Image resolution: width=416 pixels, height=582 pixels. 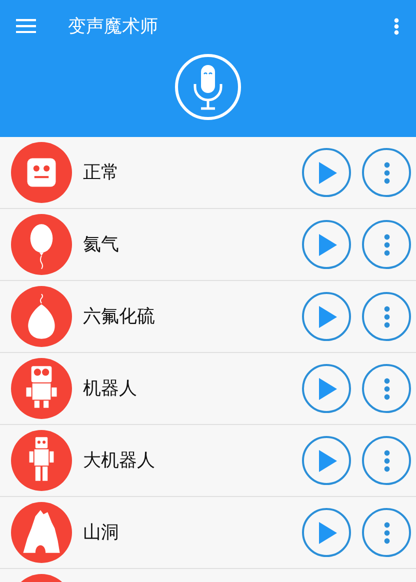 What do you see at coordinates (101, 245) in the screenshot?
I see `effect-name: 氦气` at bounding box center [101, 245].